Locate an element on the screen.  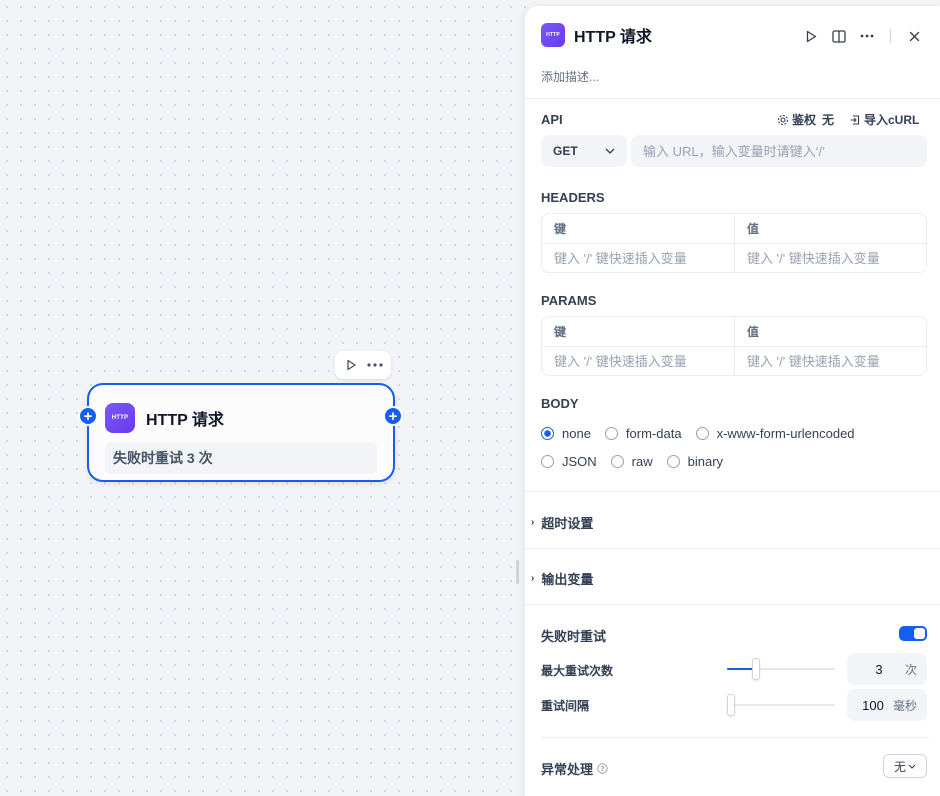
radio-label: JSON is located at coordinates (579, 461).